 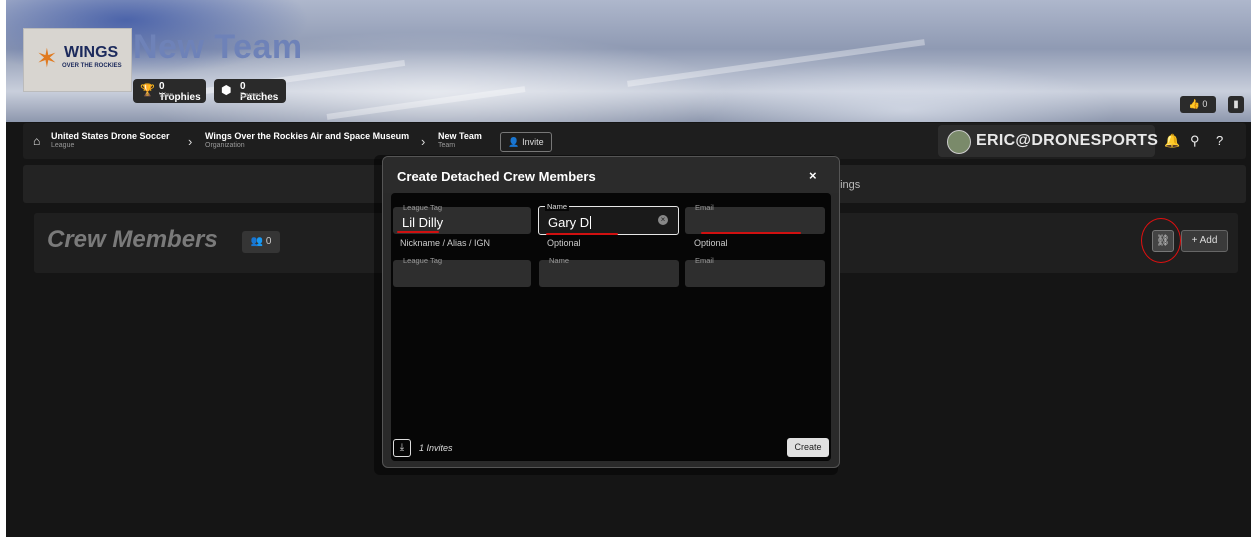 What do you see at coordinates (663, 220) in the screenshot?
I see `clear-icon: ×` at bounding box center [663, 220].